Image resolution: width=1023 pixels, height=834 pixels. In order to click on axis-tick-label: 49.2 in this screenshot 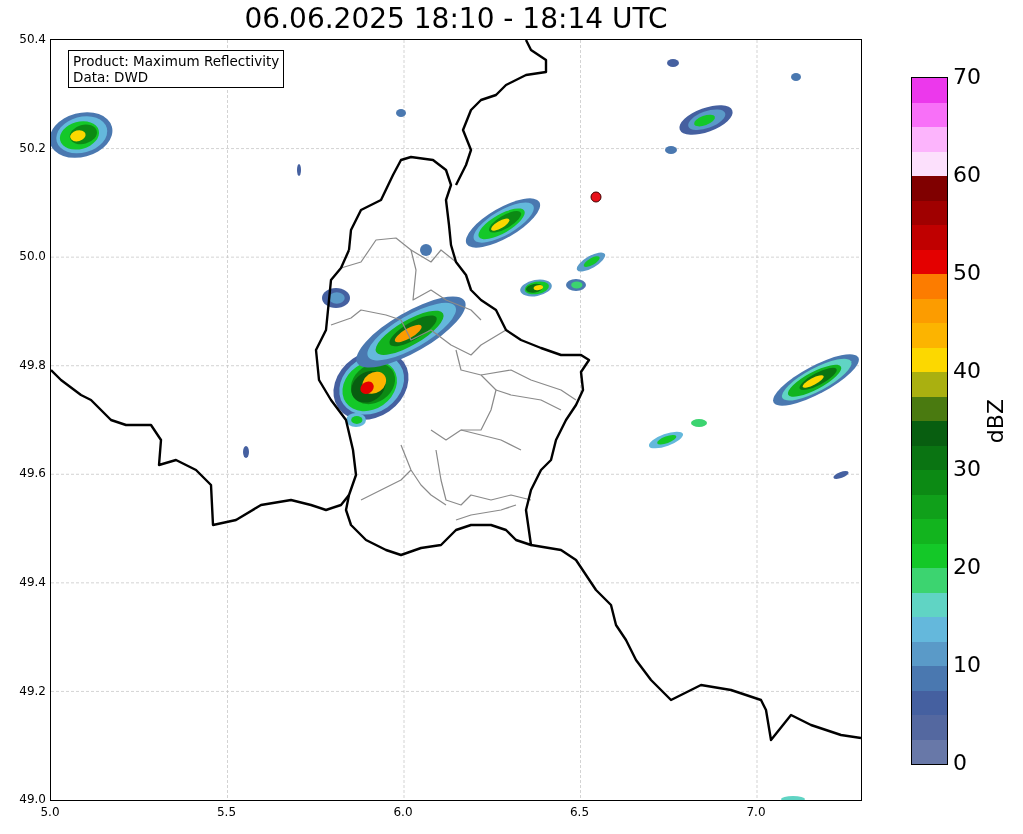, I will do `click(32, 690)`.